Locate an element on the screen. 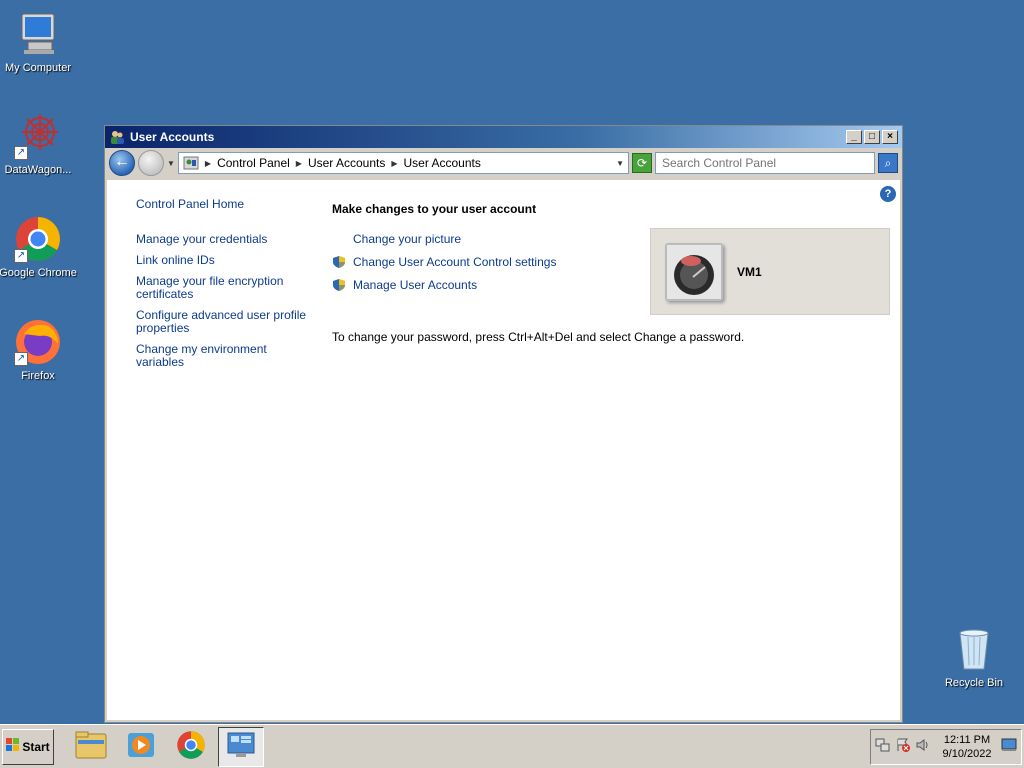 The height and width of the screenshot is (768, 1024). chrome-icon is located at coordinates (191, 746).